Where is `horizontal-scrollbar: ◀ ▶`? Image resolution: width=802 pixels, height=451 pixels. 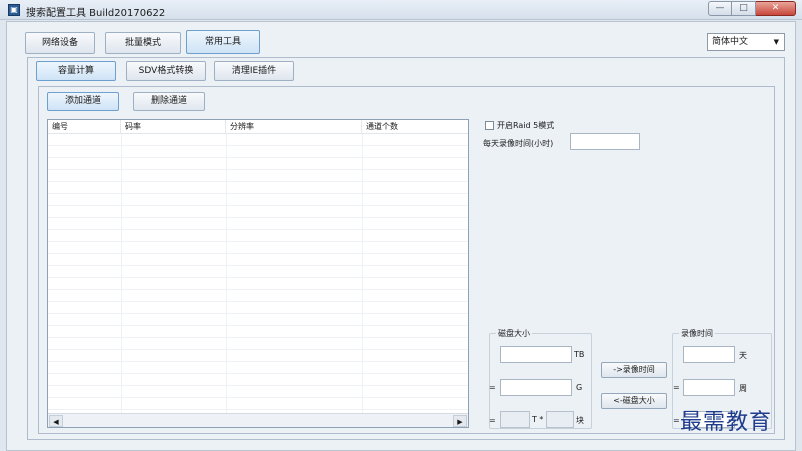
horizontal-scrollbar: ◀ ▶ is located at coordinates (258, 420).